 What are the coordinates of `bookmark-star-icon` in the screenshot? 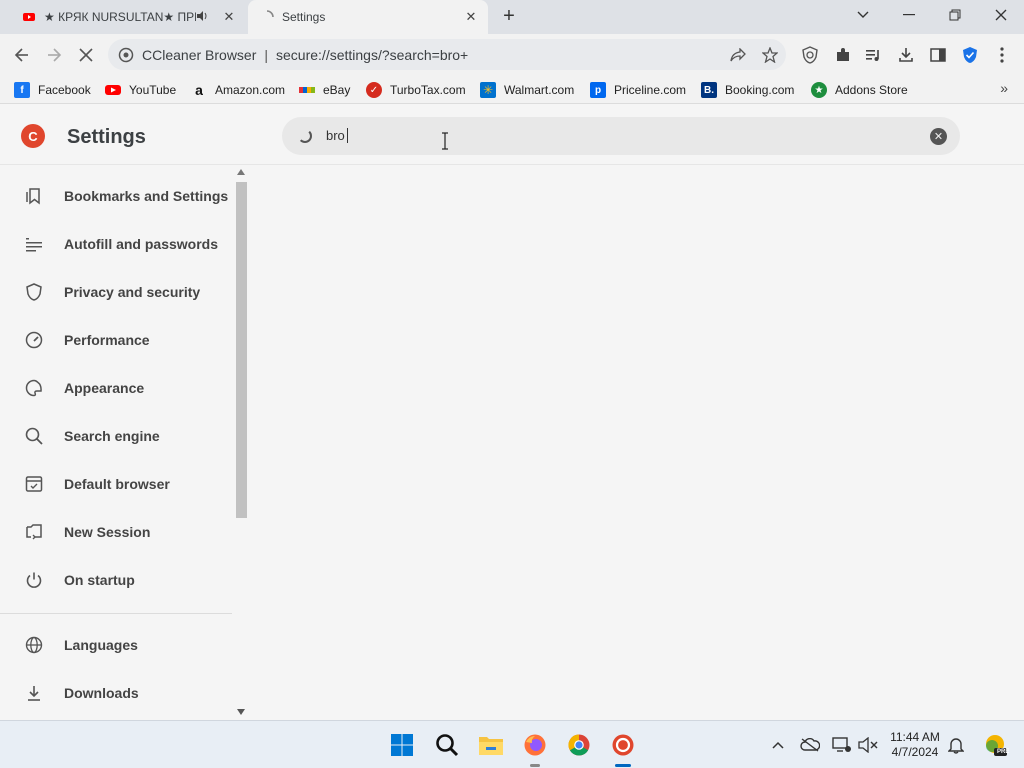 It's located at (770, 54).